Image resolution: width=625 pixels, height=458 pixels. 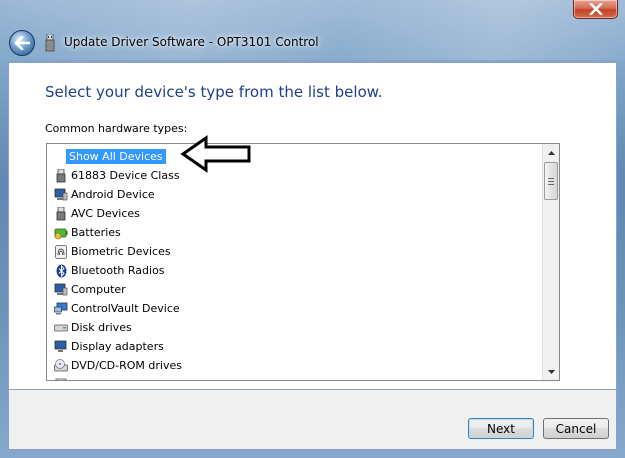 What do you see at coordinates (113, 194) in the screenshot?
I see `list-item-label: Android Device` at bounding box center [113, 194].